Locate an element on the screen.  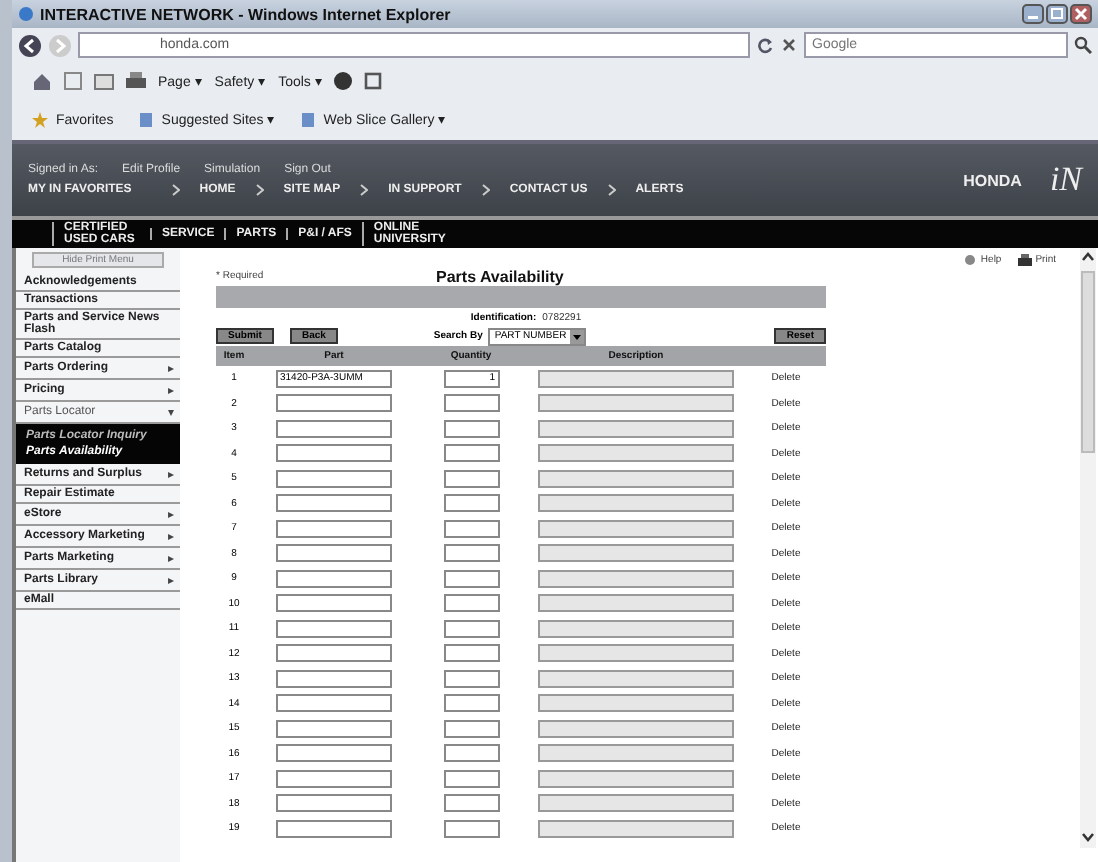
close-icon is located at coordinates (1081, 14).